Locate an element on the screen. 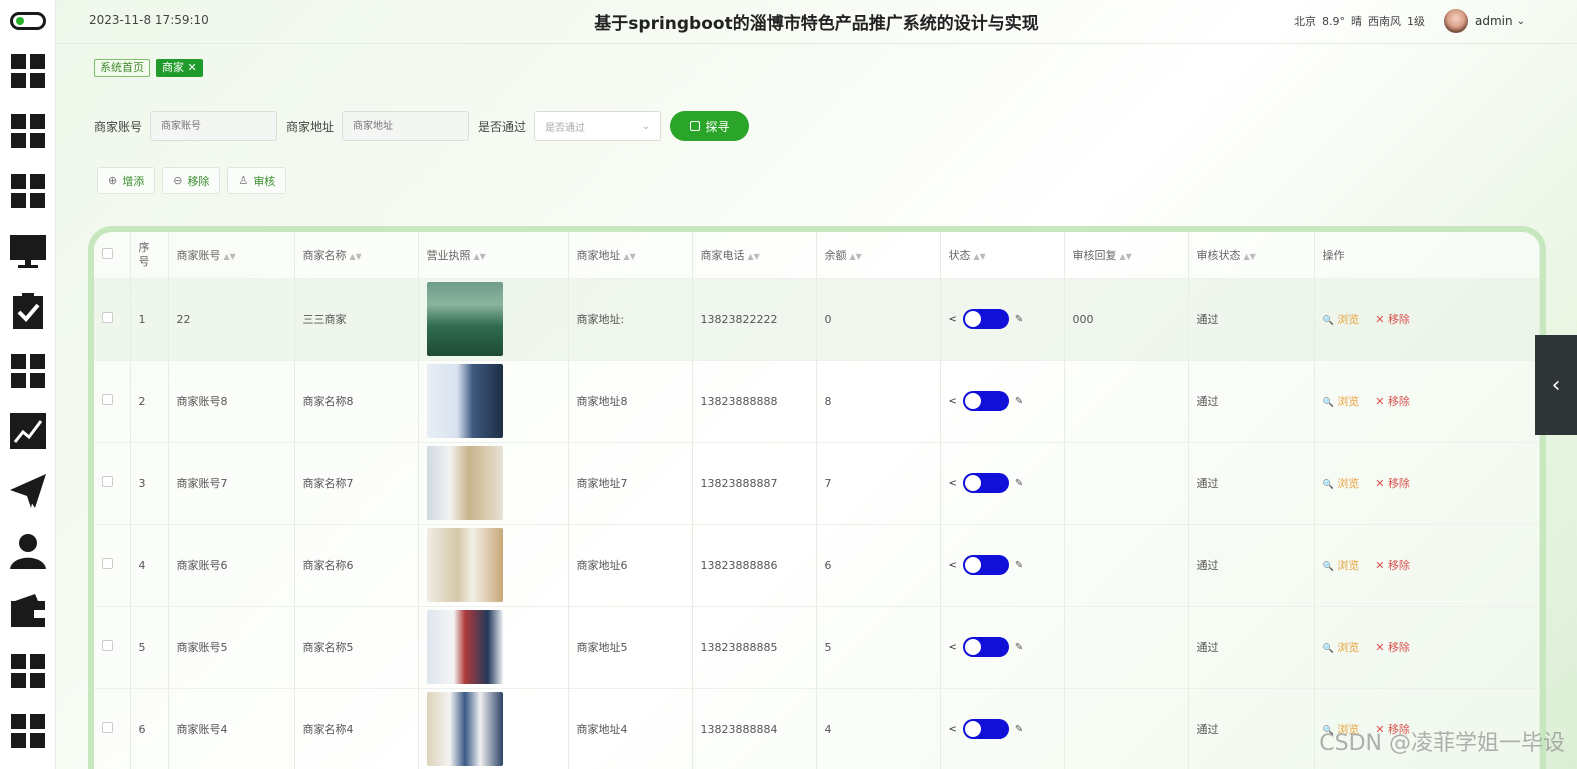 The image size is (1577, 769). select-all-checkbox is located at coordinates (107, 253).